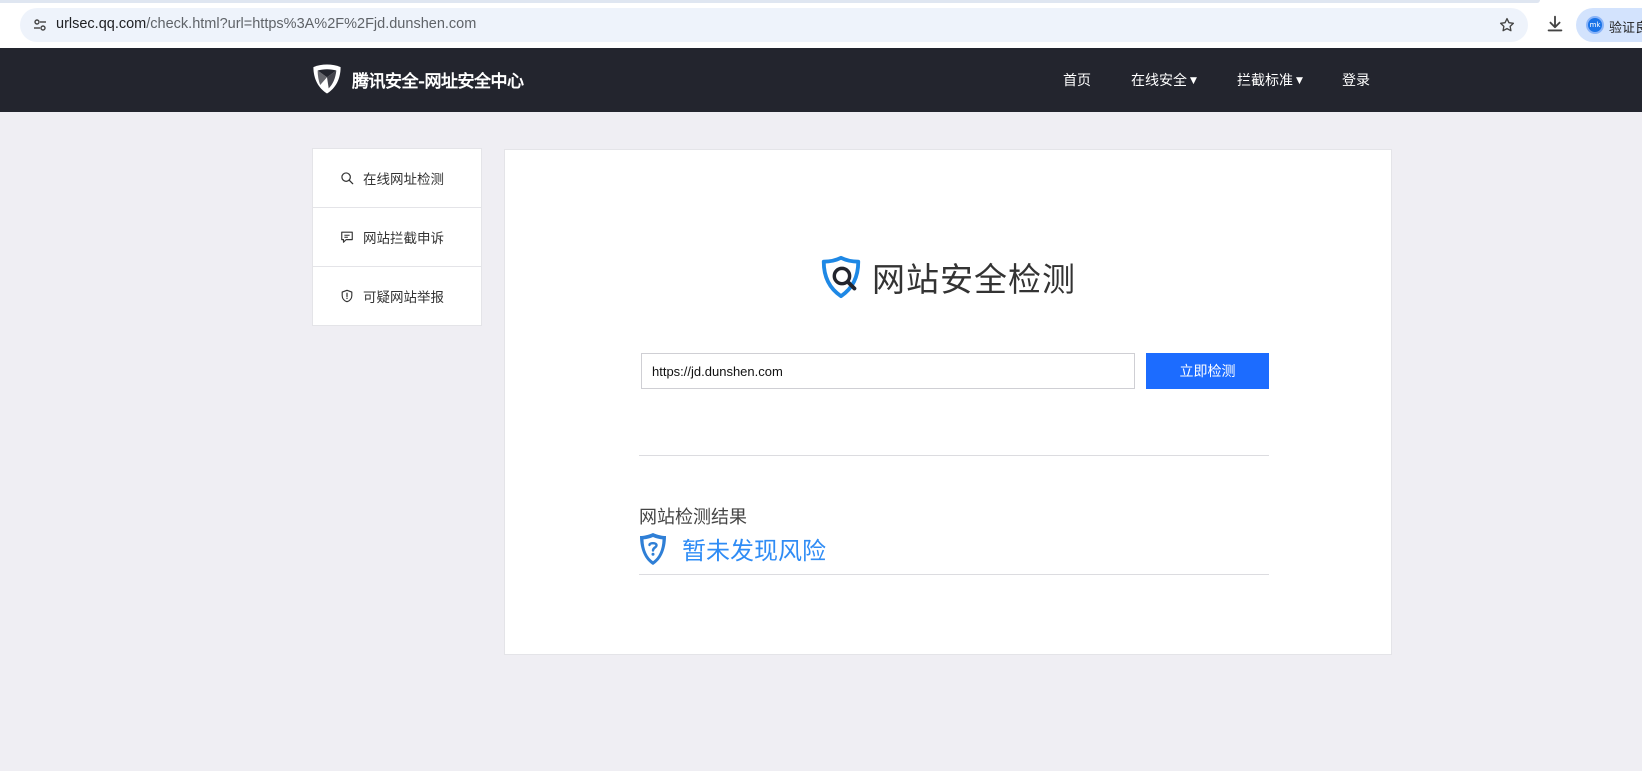  I want to click on site-header: 腾讯安全-网址安全中心 首页 在线安全 ▼ 拦截标准 ▼ 登录, so click(821, 80).